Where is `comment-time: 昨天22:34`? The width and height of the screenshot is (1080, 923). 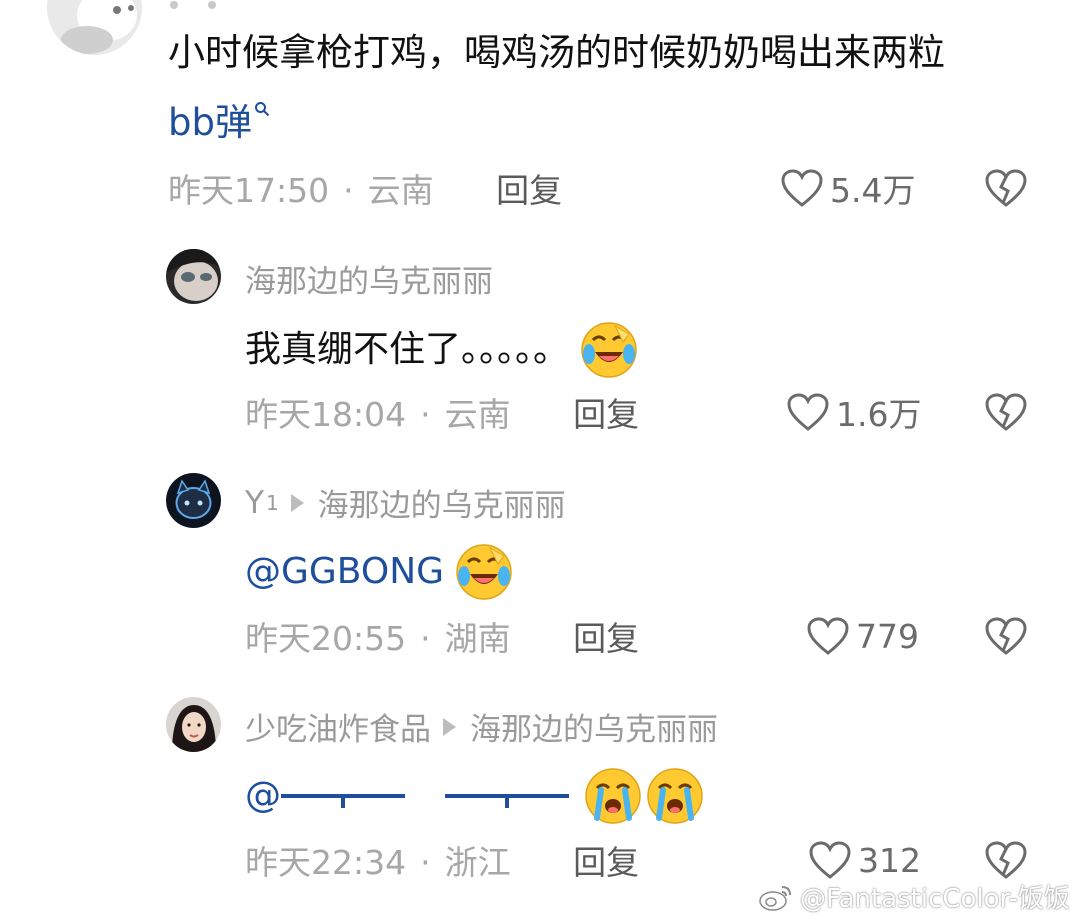
comment-time: 昨天22:34 is located at coordinates (326, 862).